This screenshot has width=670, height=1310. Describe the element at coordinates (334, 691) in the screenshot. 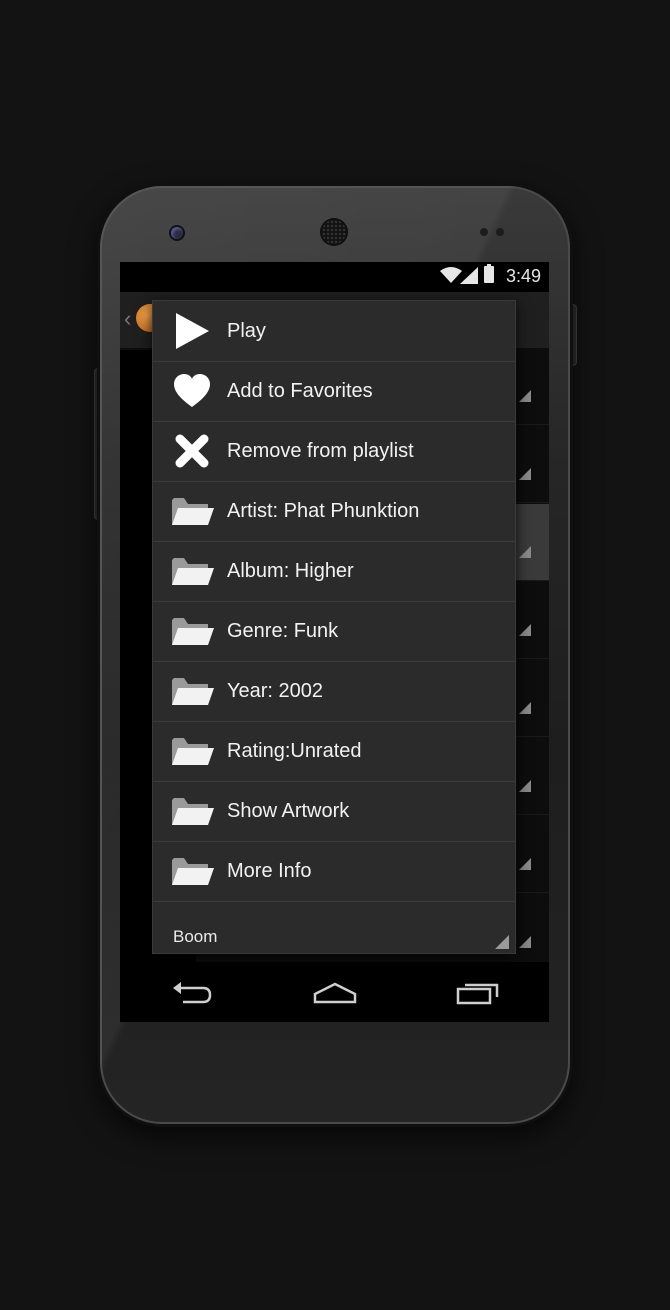

I see `menu-item-year: Year: 2002` at that location.